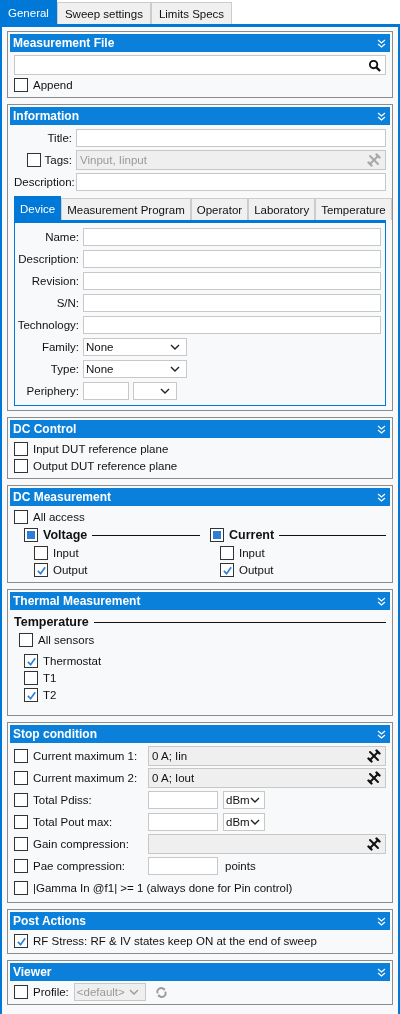  Describe the element at coordinates (200, 601) in the screenshot. I see `section-header: Thermal Measurement` at that location.